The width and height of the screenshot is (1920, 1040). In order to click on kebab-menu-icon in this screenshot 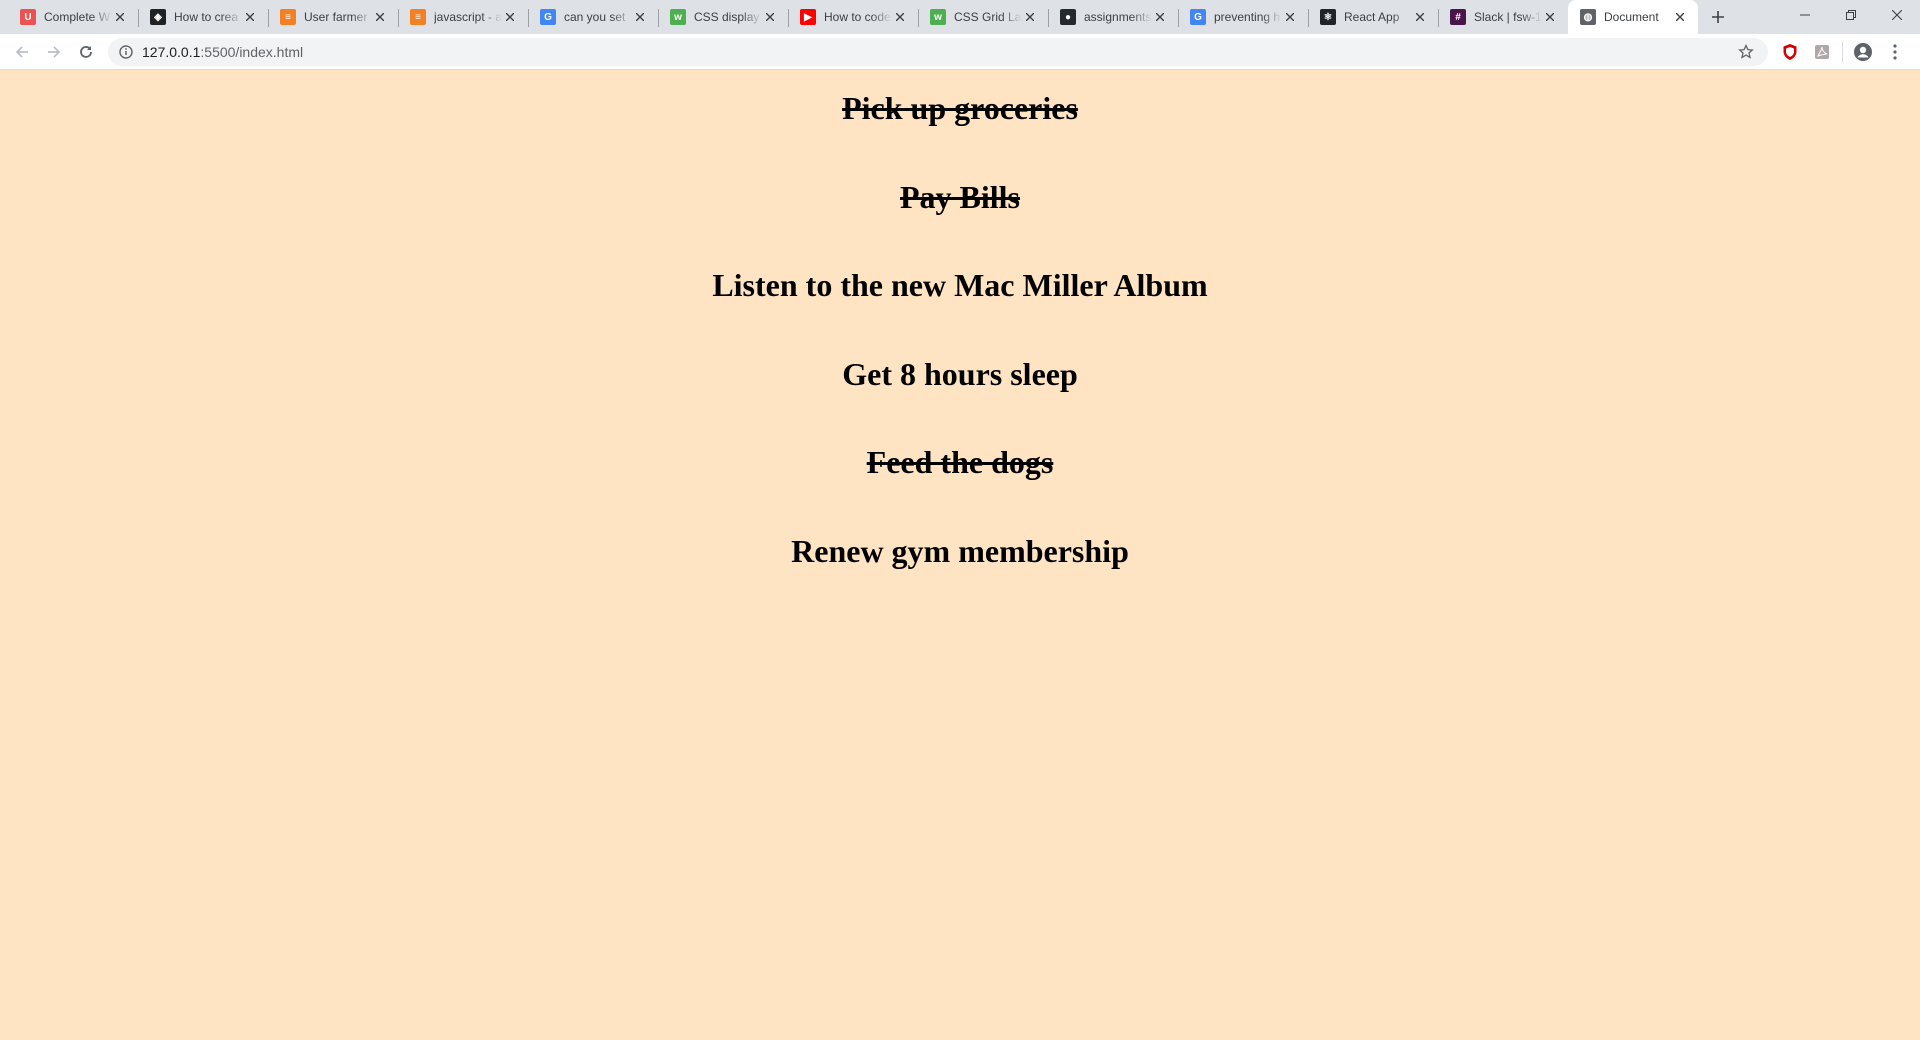, I will do `click(1895, 51)`.